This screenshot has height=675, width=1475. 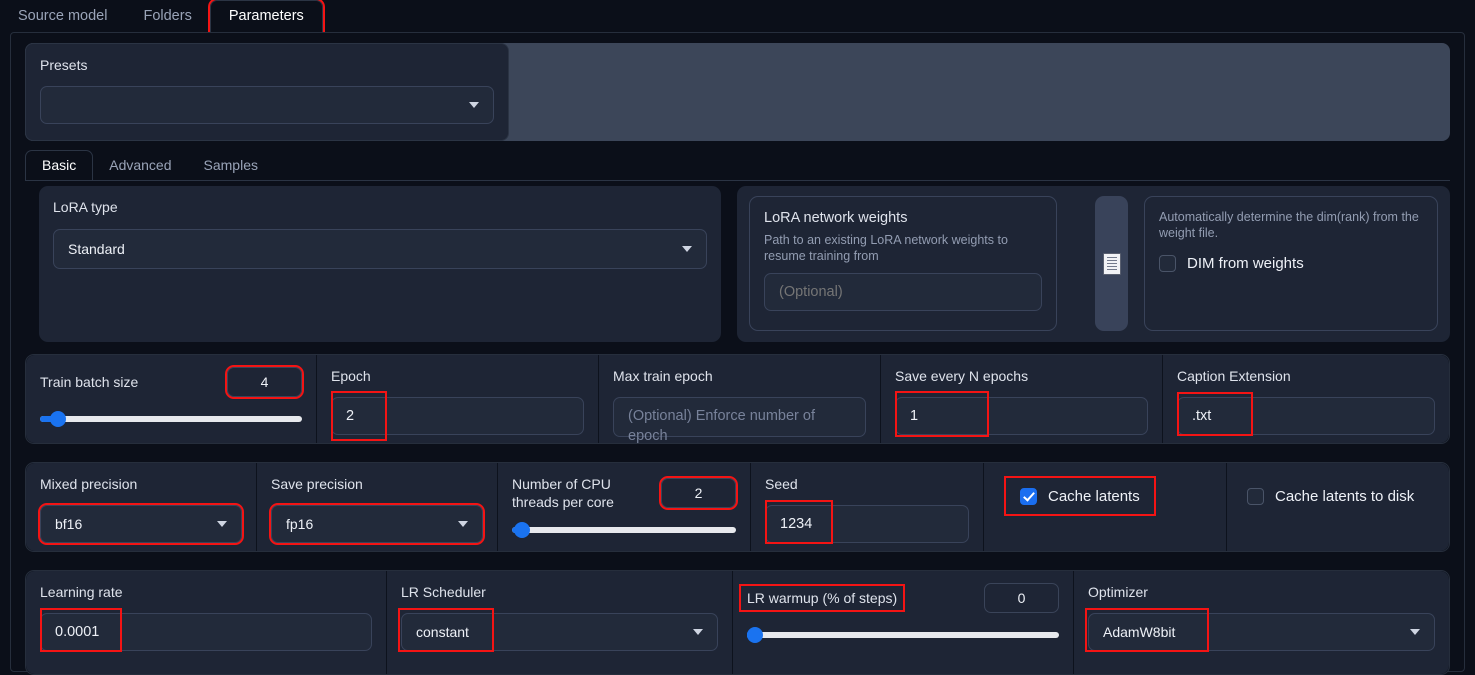 I want to click on dim-from-weights-label: DIM from weights, so click(x=1245, y=263).